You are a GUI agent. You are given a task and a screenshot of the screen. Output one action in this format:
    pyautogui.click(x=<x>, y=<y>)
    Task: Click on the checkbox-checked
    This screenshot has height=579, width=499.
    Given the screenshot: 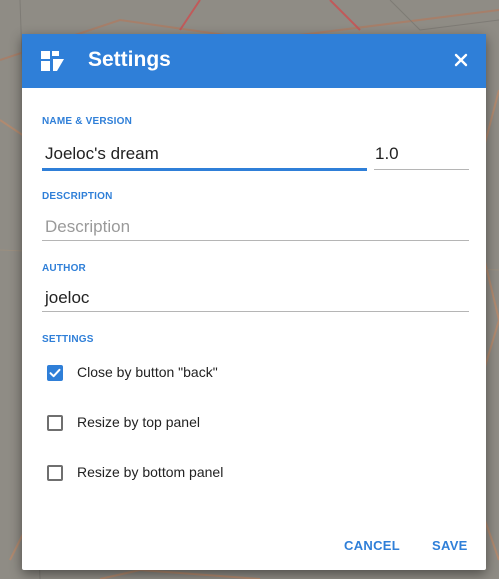 What is the action you would take?
    pyautogui.click(x=55, y=373)
    